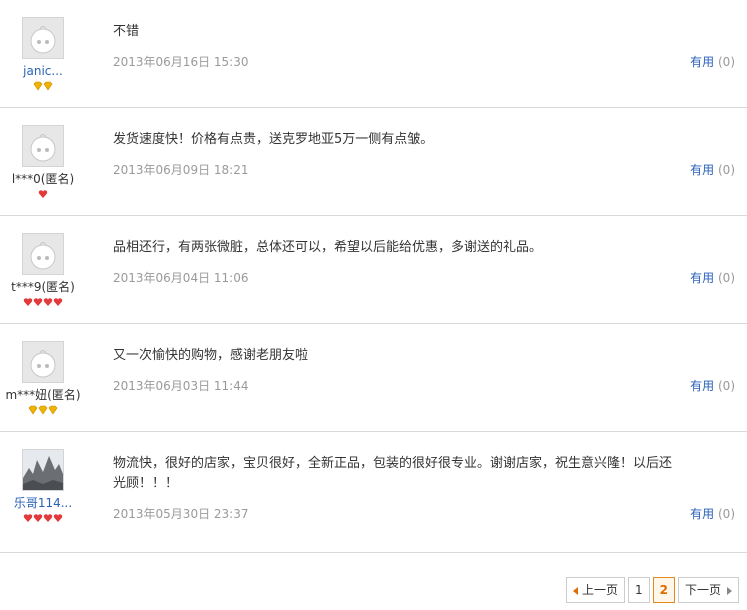  What do you see at coordinates (181, 170) in the screenshot?
I see `review-date: 2013年06月09日 18:21` at bounding box center [181, 170].